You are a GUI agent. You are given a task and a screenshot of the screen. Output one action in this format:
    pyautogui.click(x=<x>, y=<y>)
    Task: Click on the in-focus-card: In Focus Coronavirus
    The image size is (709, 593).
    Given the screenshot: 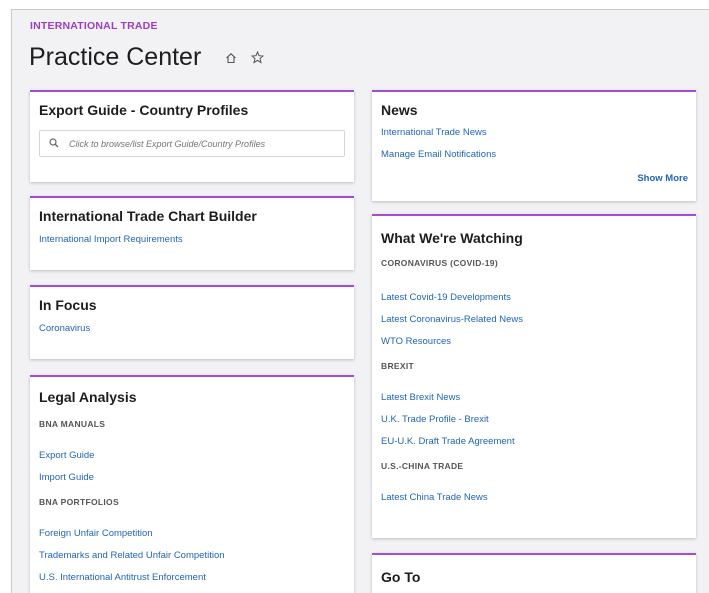 What is the action you would take?
    pyautogui.click(x=192, y=322)
    